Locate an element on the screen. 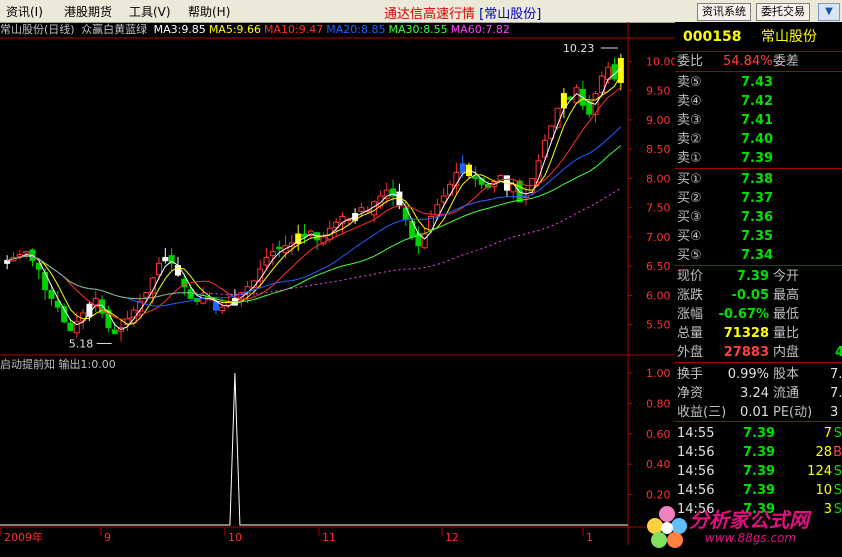 The height and width of the screenshot is (557, 842). stat-label-2: 量比 is located at coordinates (786, 333).